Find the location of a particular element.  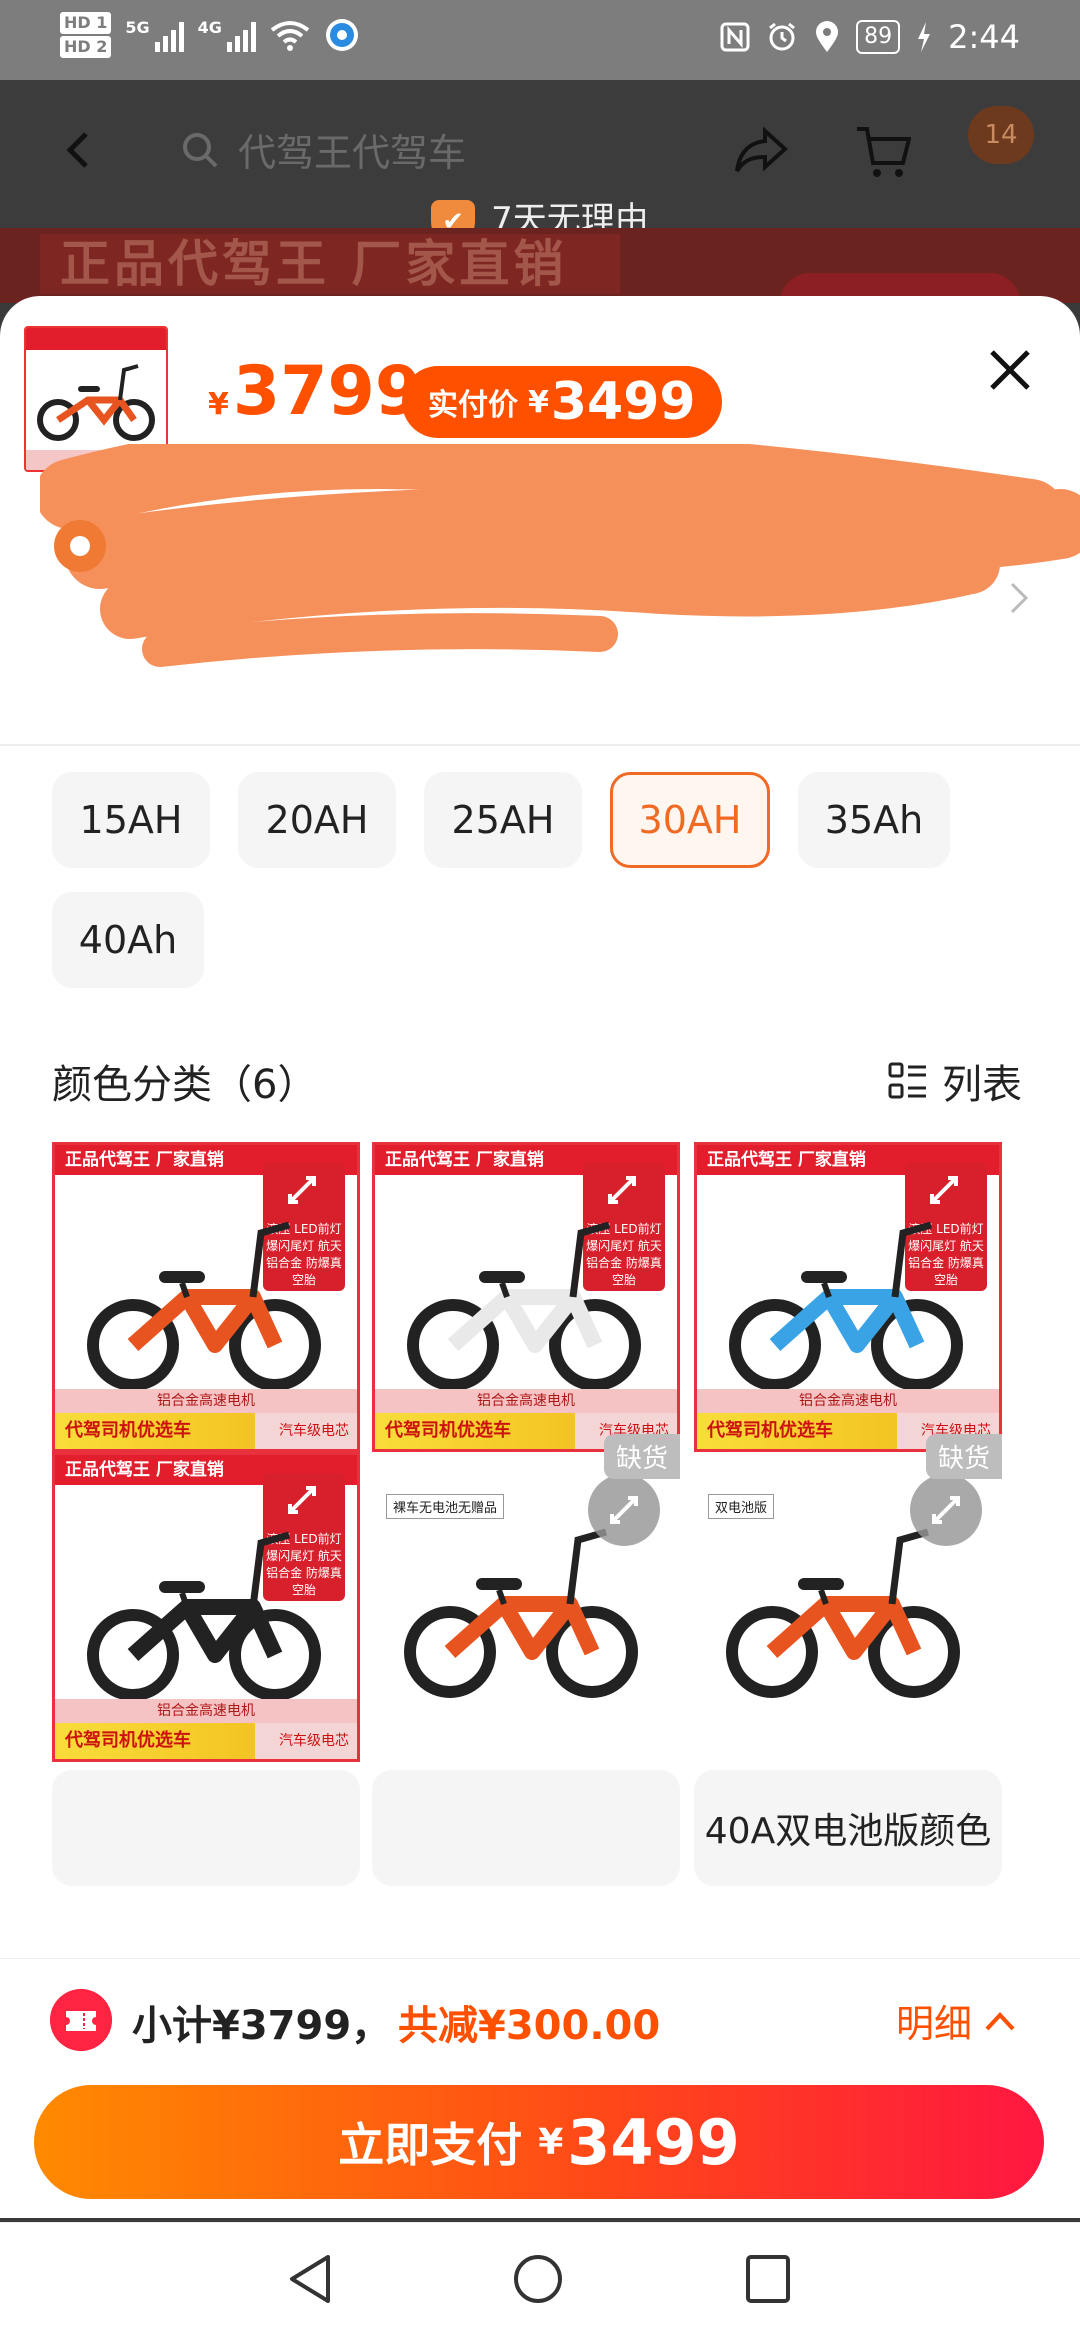

hd1-label: HD 1 is located at coordinates (86, 23).